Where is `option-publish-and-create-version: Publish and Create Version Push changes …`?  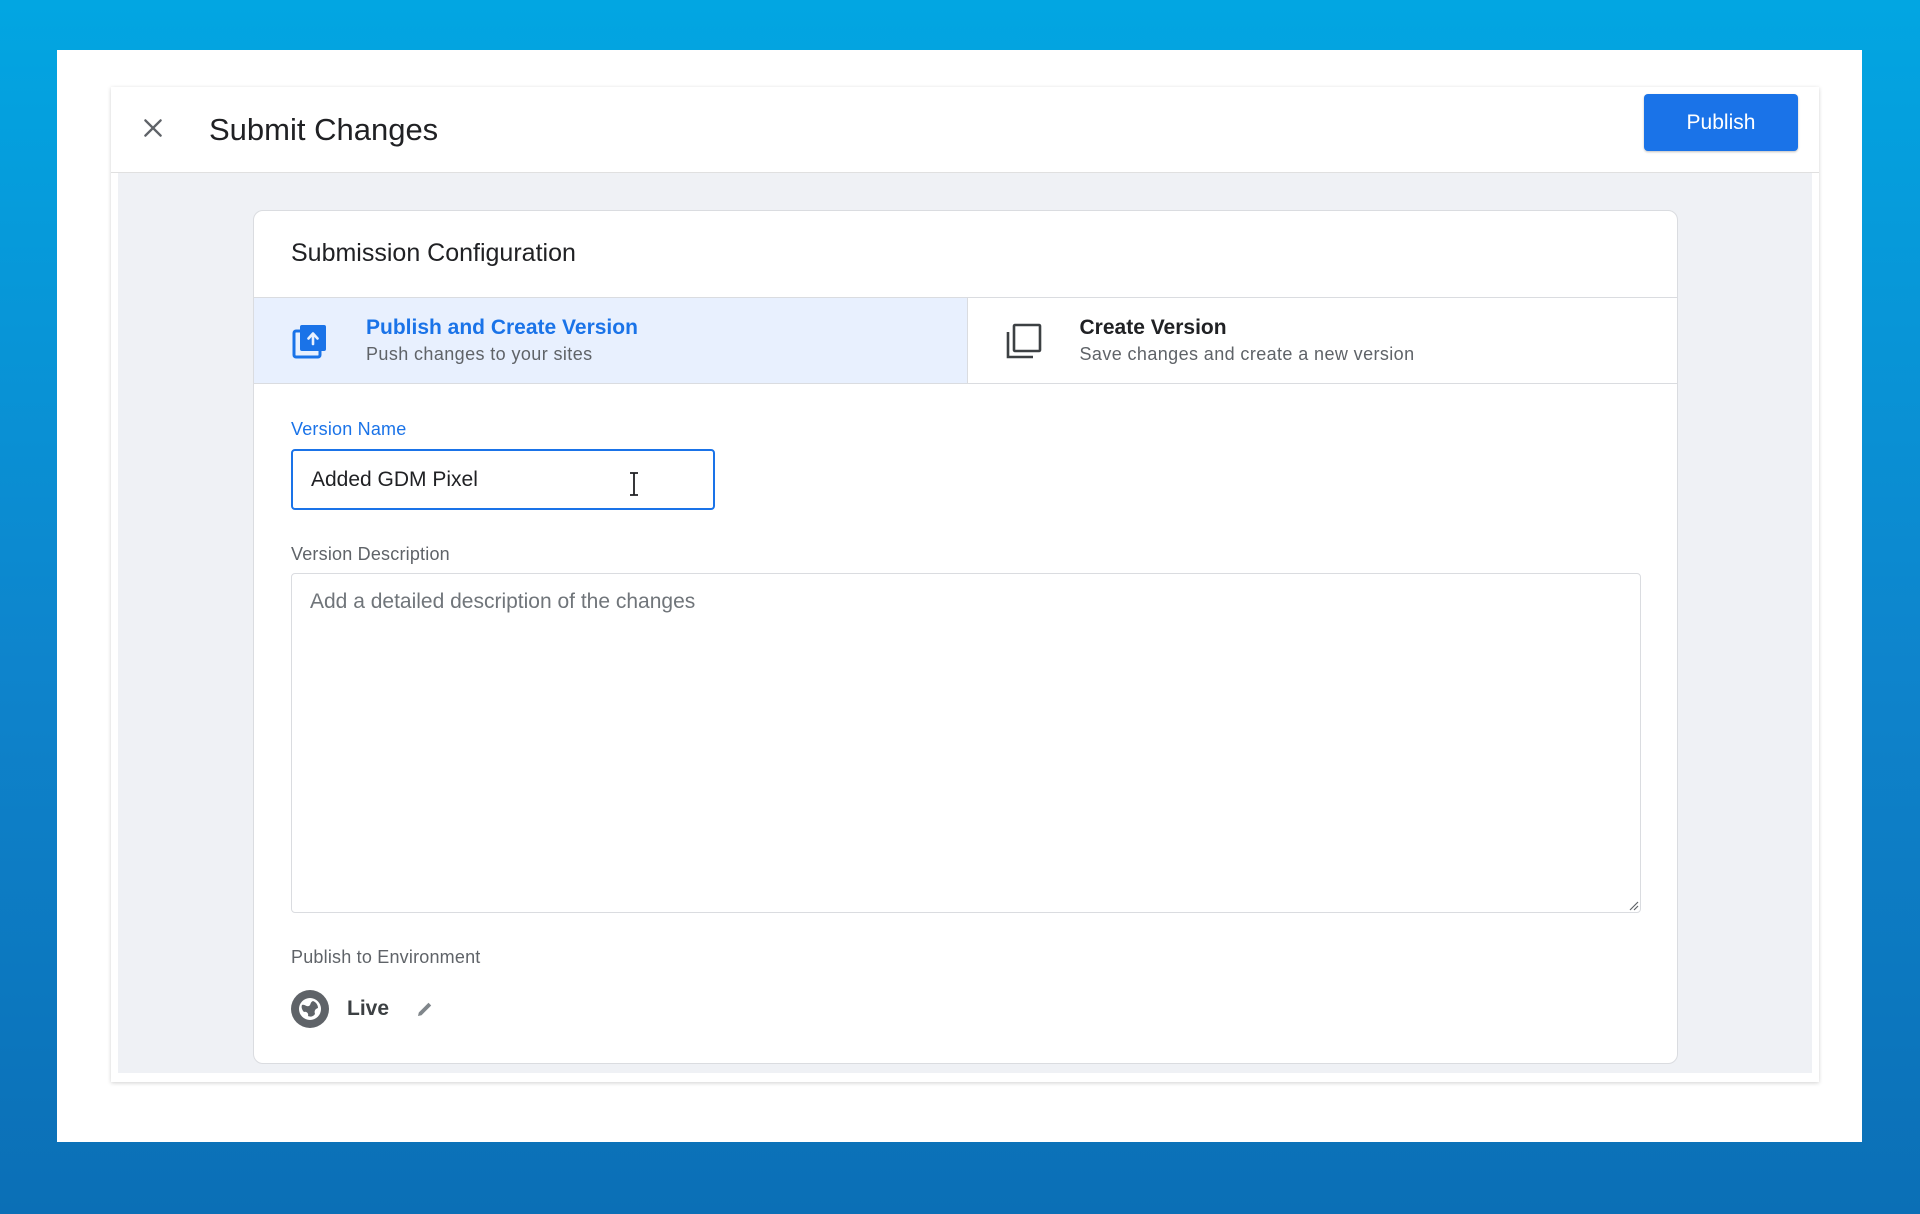 option-publish-and-create-version: Publish and Create Version Push changes … is located at coordinates (610, 340).